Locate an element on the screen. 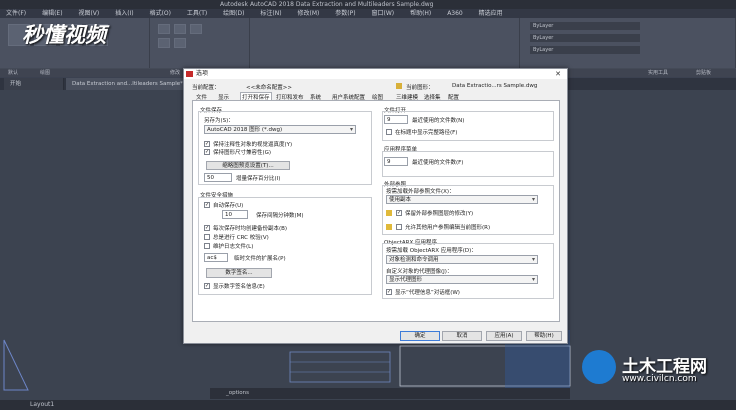  crc-checkbox is located at coordinates (207, 237).